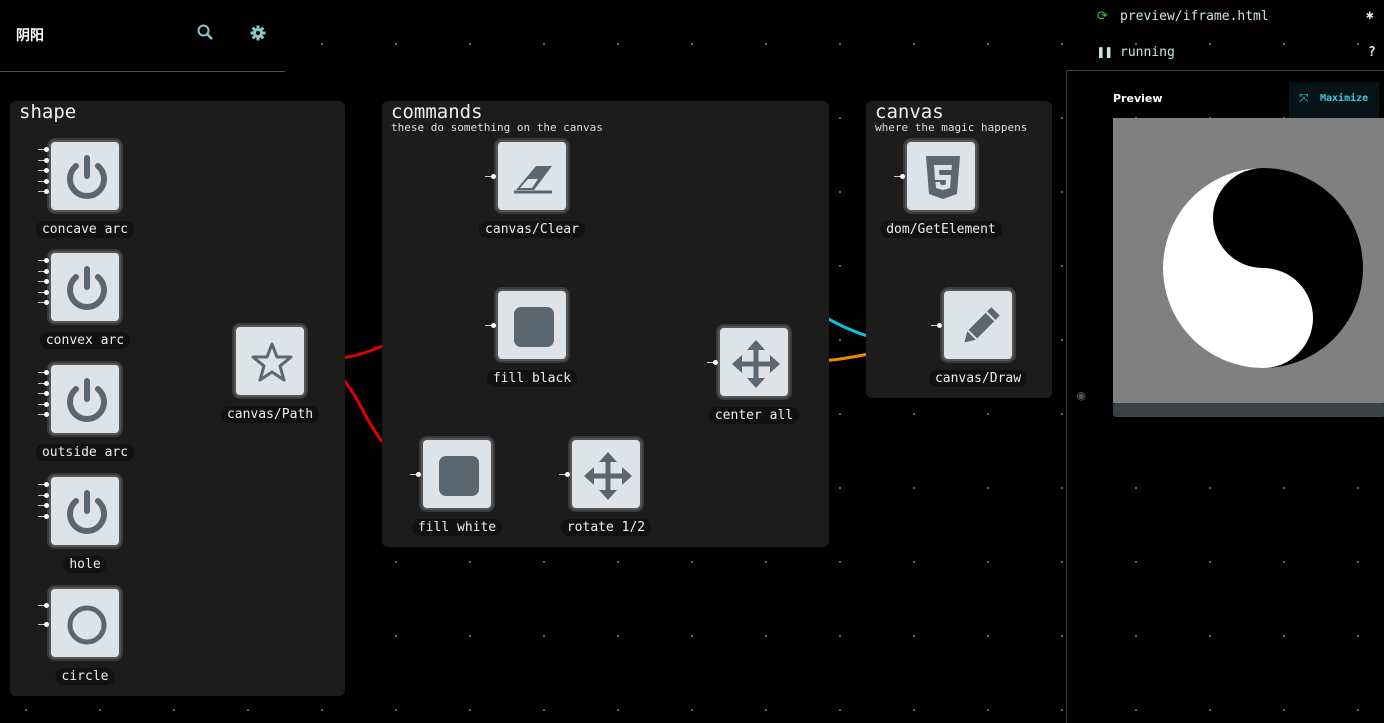 The height and width of the screenshot is (723, 1384). What do you see at coordinates (85, 176) in the screenshot?
I see `node-concave` at bounding box center [85, 176].